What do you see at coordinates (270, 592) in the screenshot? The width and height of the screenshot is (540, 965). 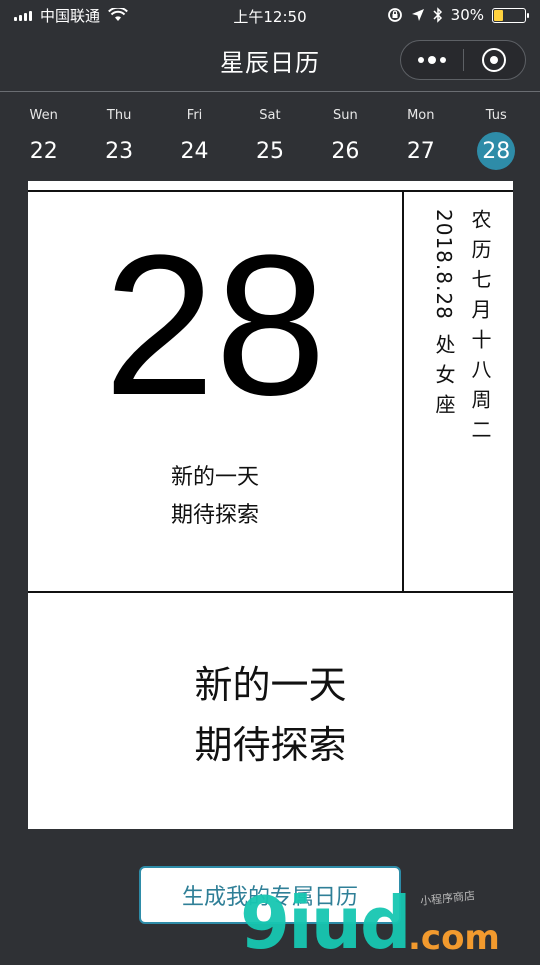 I see `card-horizontal-rule` at bounding box center [270, 592].